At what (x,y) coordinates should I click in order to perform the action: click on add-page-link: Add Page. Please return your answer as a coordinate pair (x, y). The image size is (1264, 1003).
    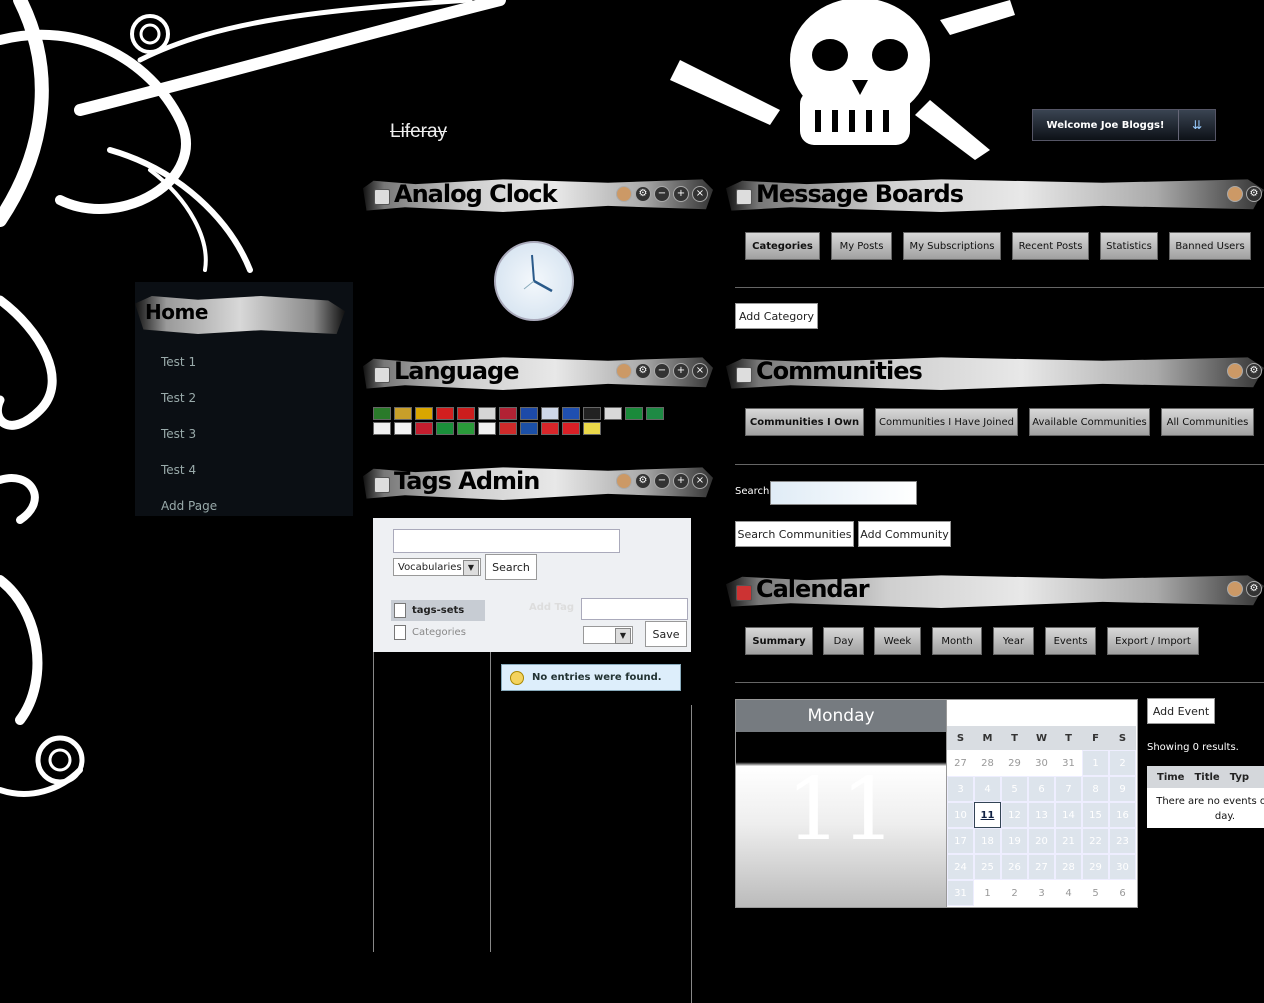
    Looking at the image, I should click on (189, 506).